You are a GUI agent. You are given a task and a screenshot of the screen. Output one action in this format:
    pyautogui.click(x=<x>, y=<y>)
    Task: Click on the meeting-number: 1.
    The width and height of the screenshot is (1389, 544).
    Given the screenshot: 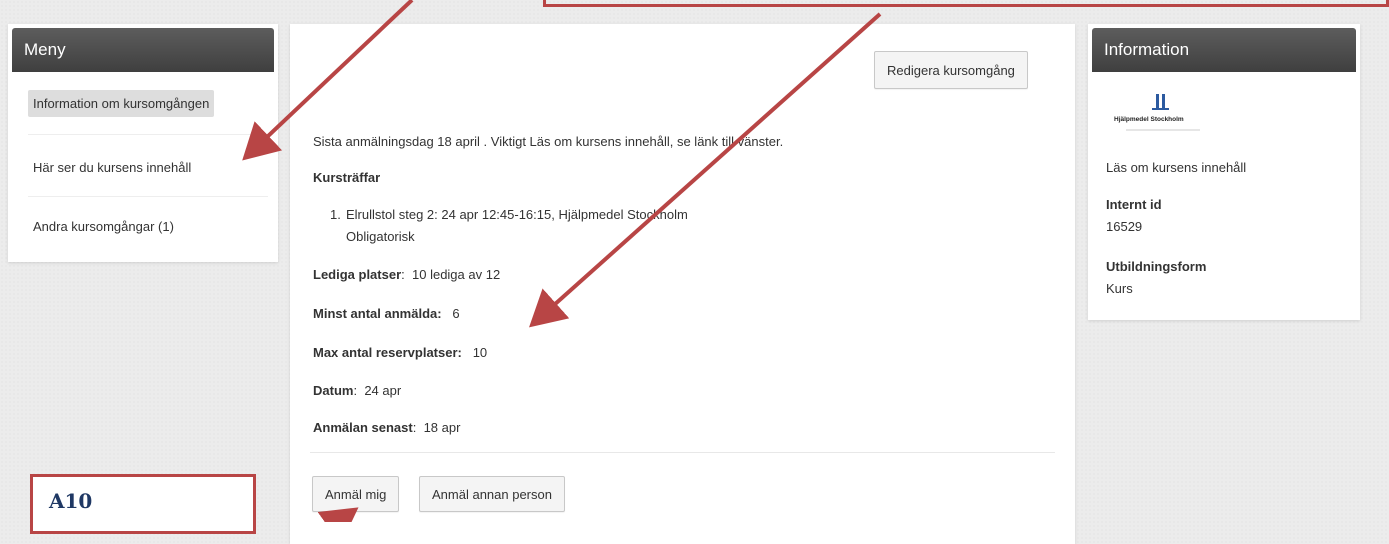 What is the action you would take?
    pyautogui.click(x=335, y=214)
    